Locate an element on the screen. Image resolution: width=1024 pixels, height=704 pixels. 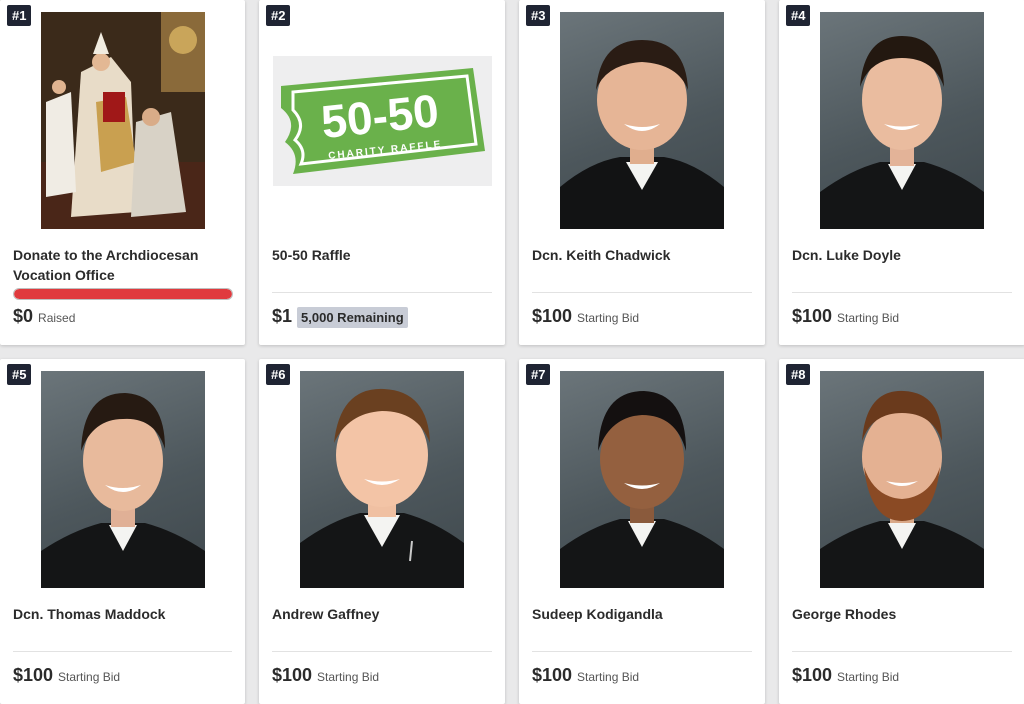
item-title: 50-50 Raffle is located at coordinates (382, 255).